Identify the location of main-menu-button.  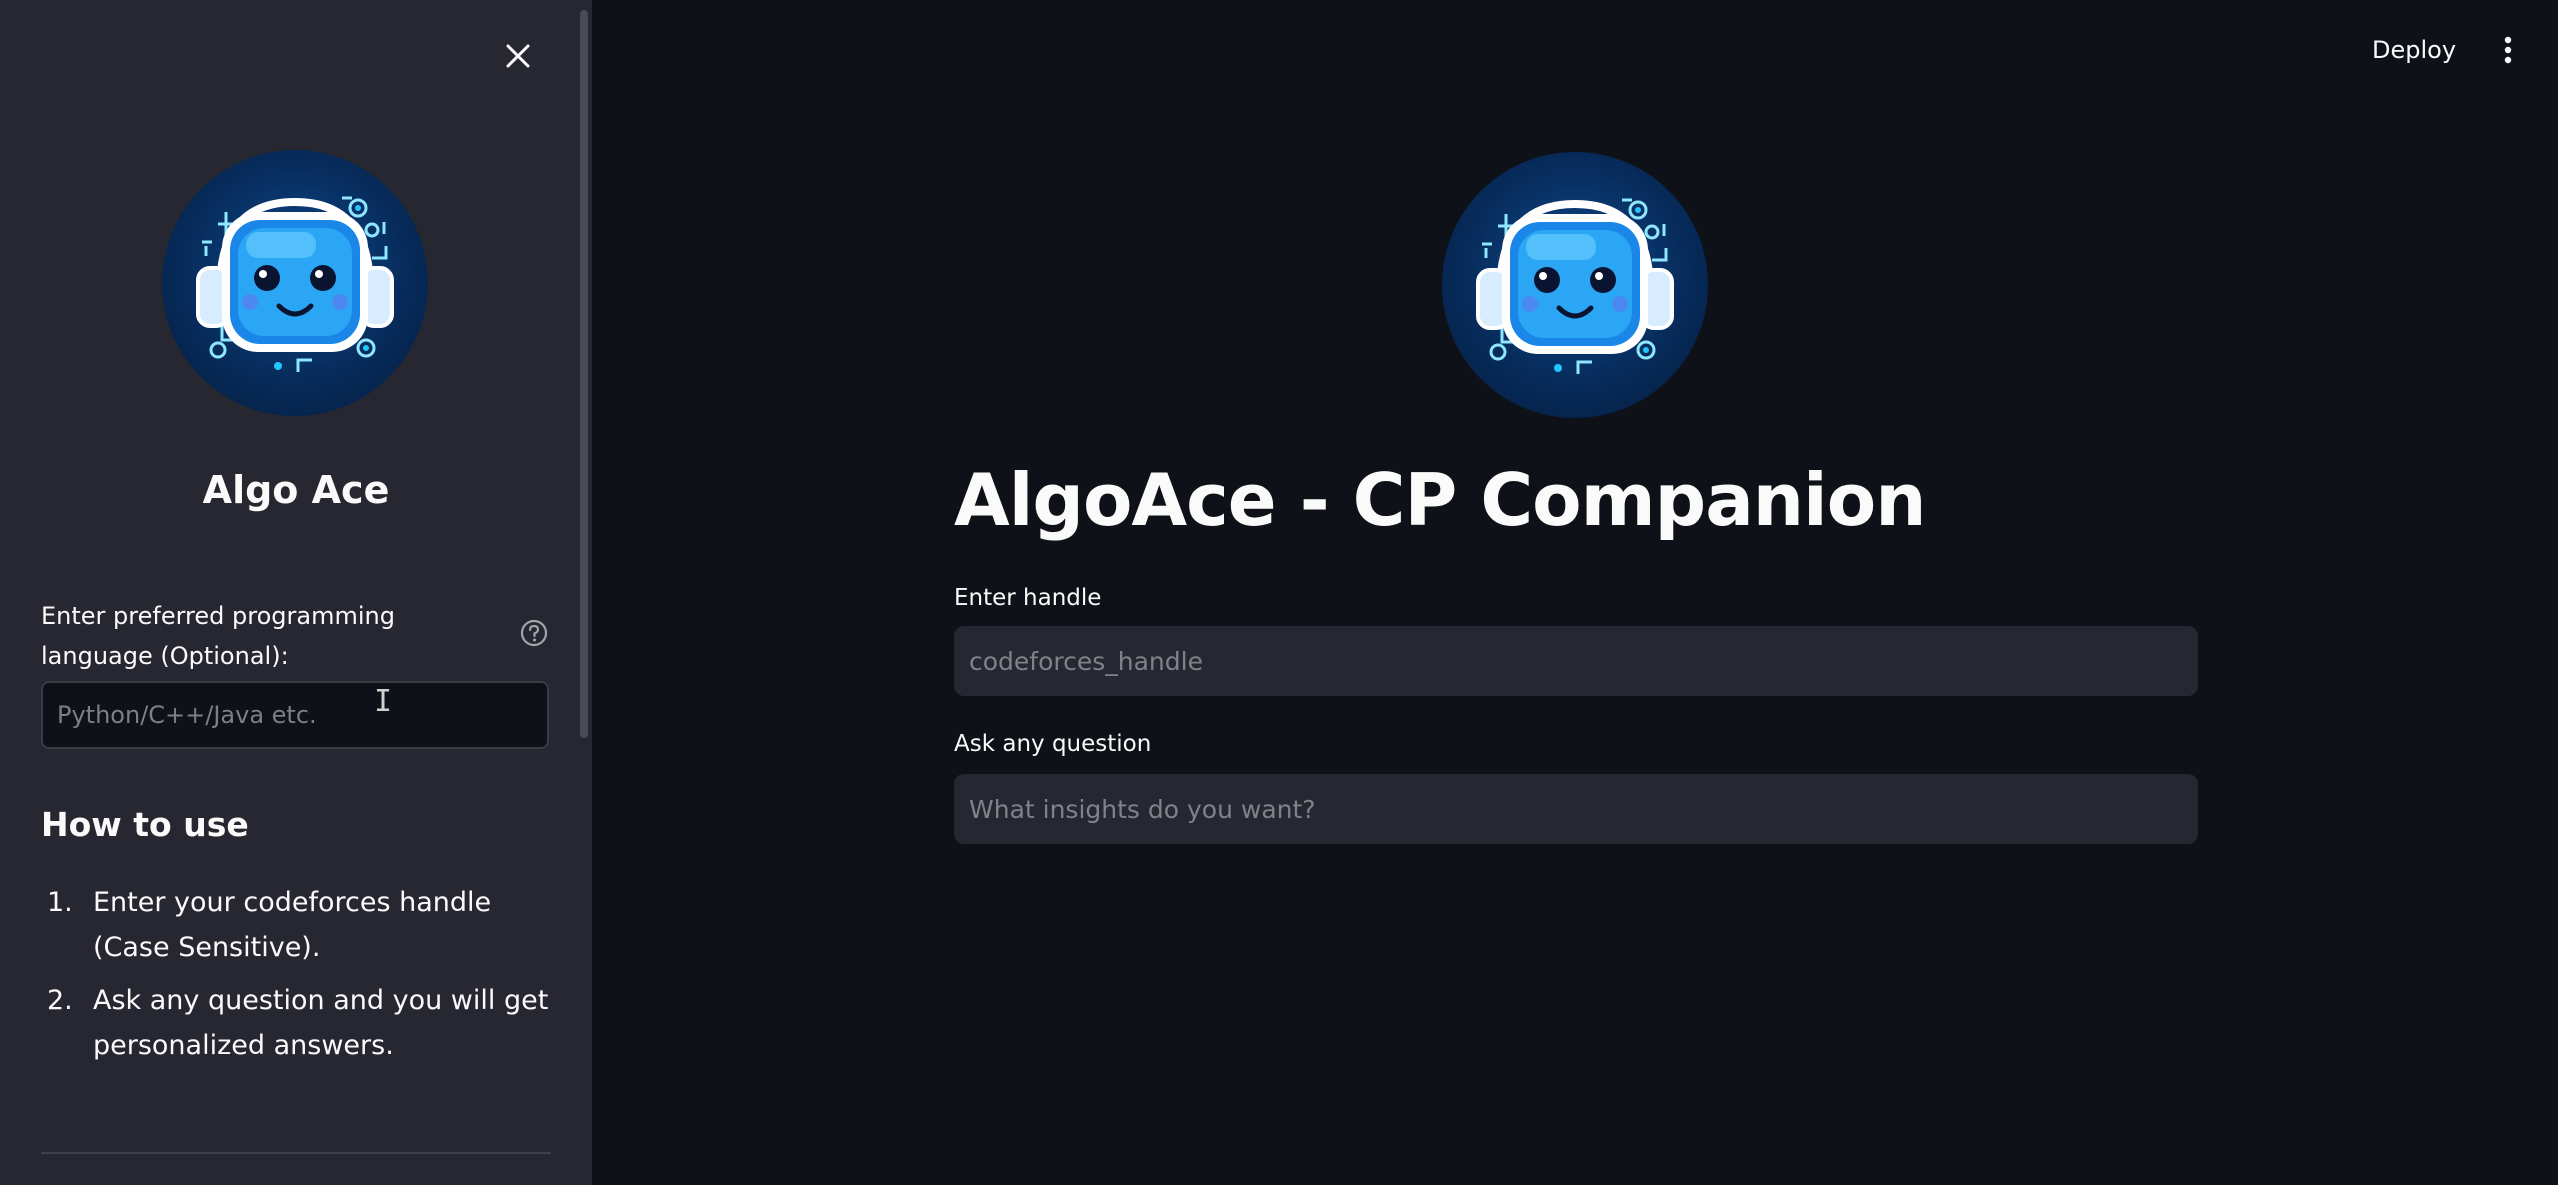
(2508, 50).